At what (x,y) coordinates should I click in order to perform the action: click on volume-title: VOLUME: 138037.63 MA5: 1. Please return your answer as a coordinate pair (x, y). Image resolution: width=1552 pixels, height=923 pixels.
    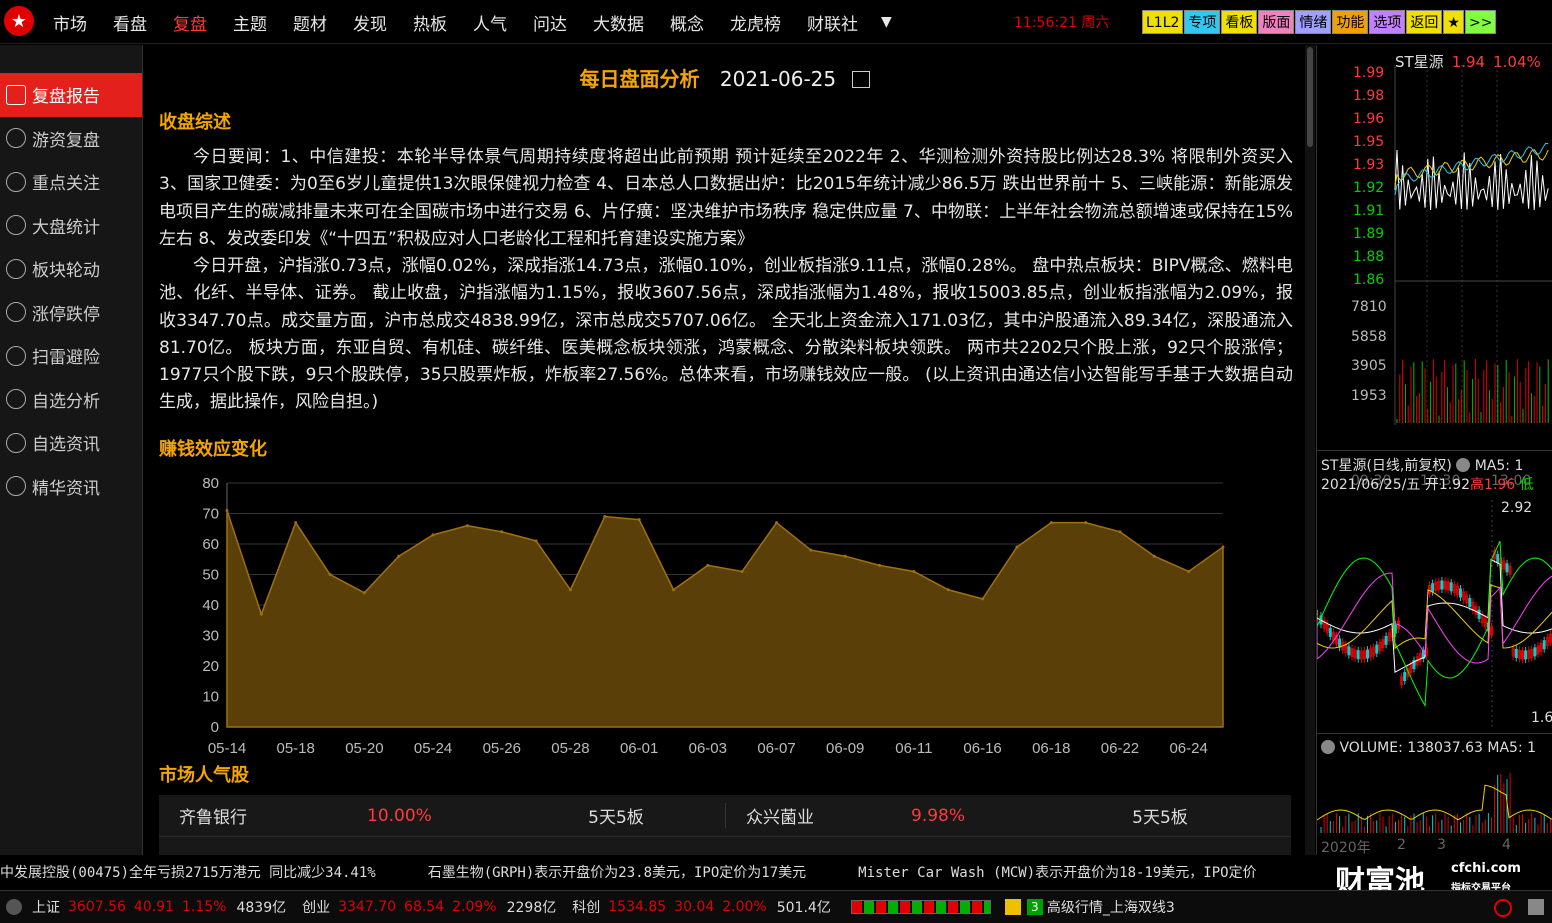
    Looking at the image, I should click on (1428, 748).